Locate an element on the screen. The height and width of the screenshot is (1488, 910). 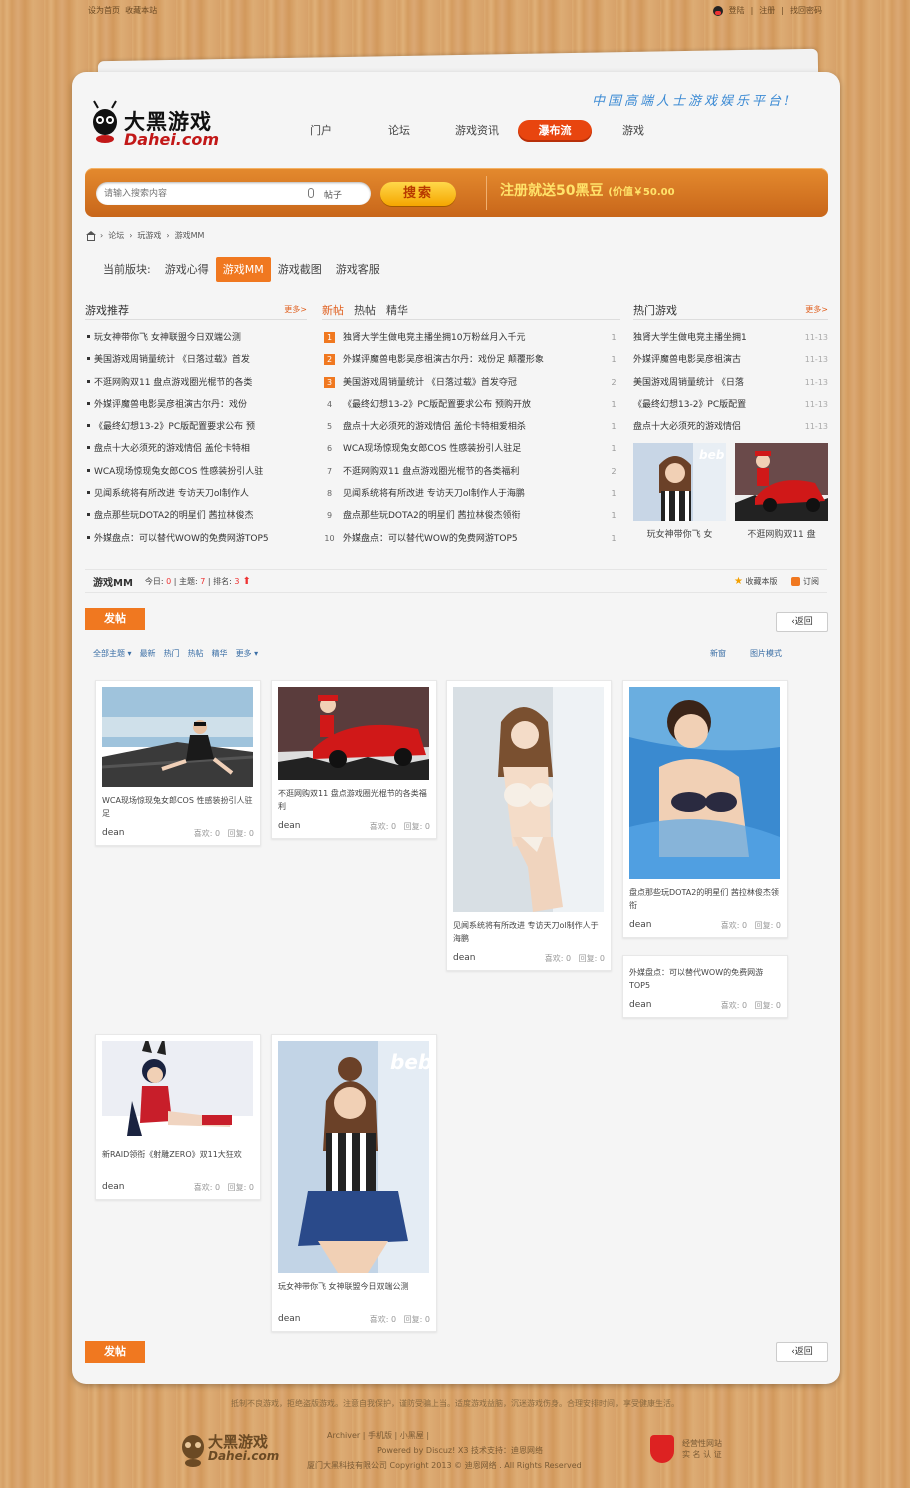
list-item: 见闻系统将有所改进 专访天刀ol制作人 is located at coordinates (196, 494).